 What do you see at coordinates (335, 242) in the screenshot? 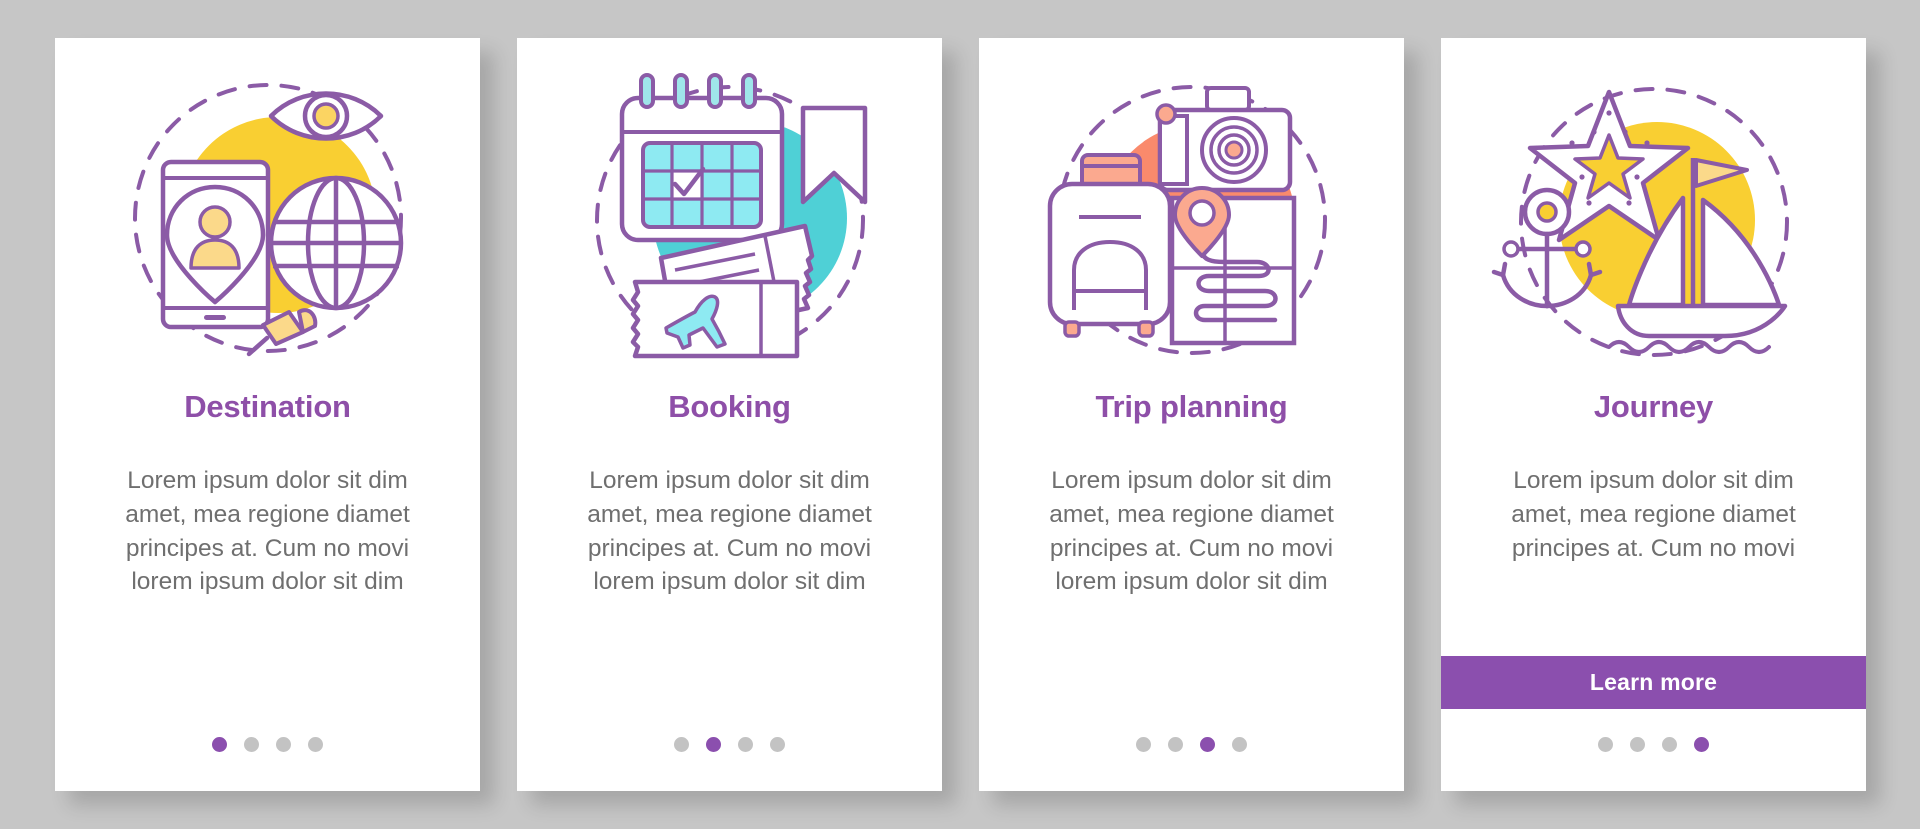
I see `globe-icon` at bounding box center [335, 242].